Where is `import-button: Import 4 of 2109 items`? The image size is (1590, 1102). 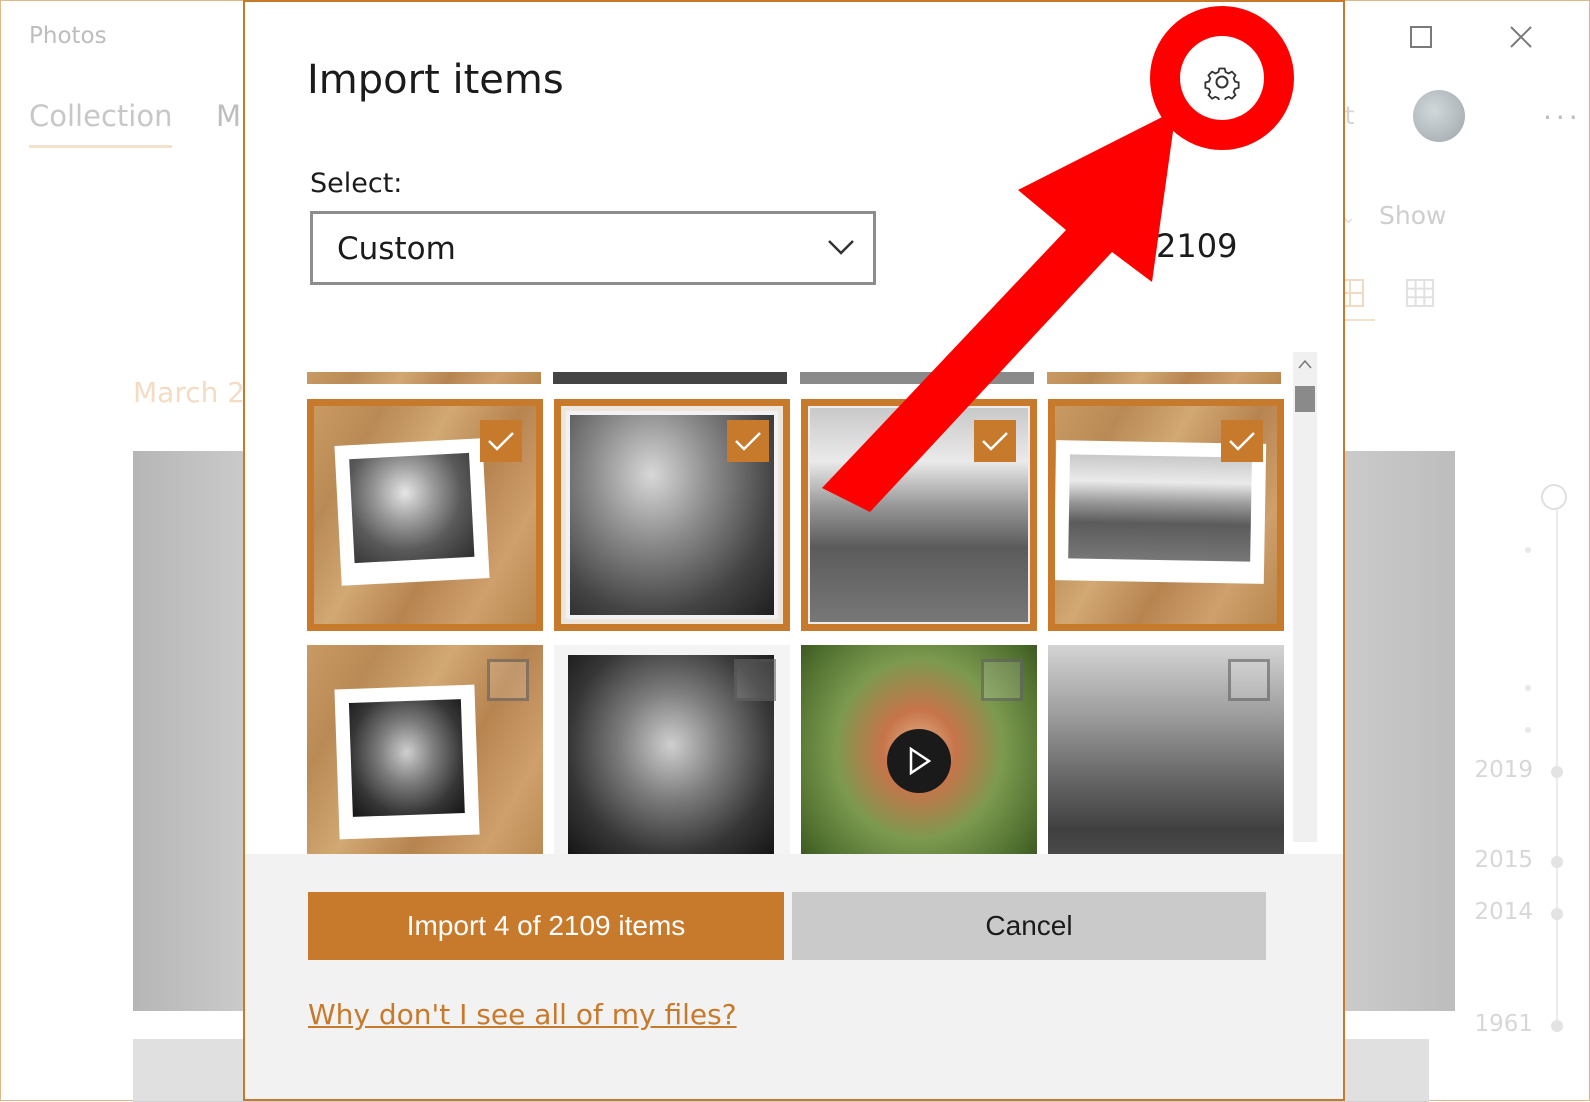 import-button: Import 4 of 2109 items is located at coordinates (546, 926).